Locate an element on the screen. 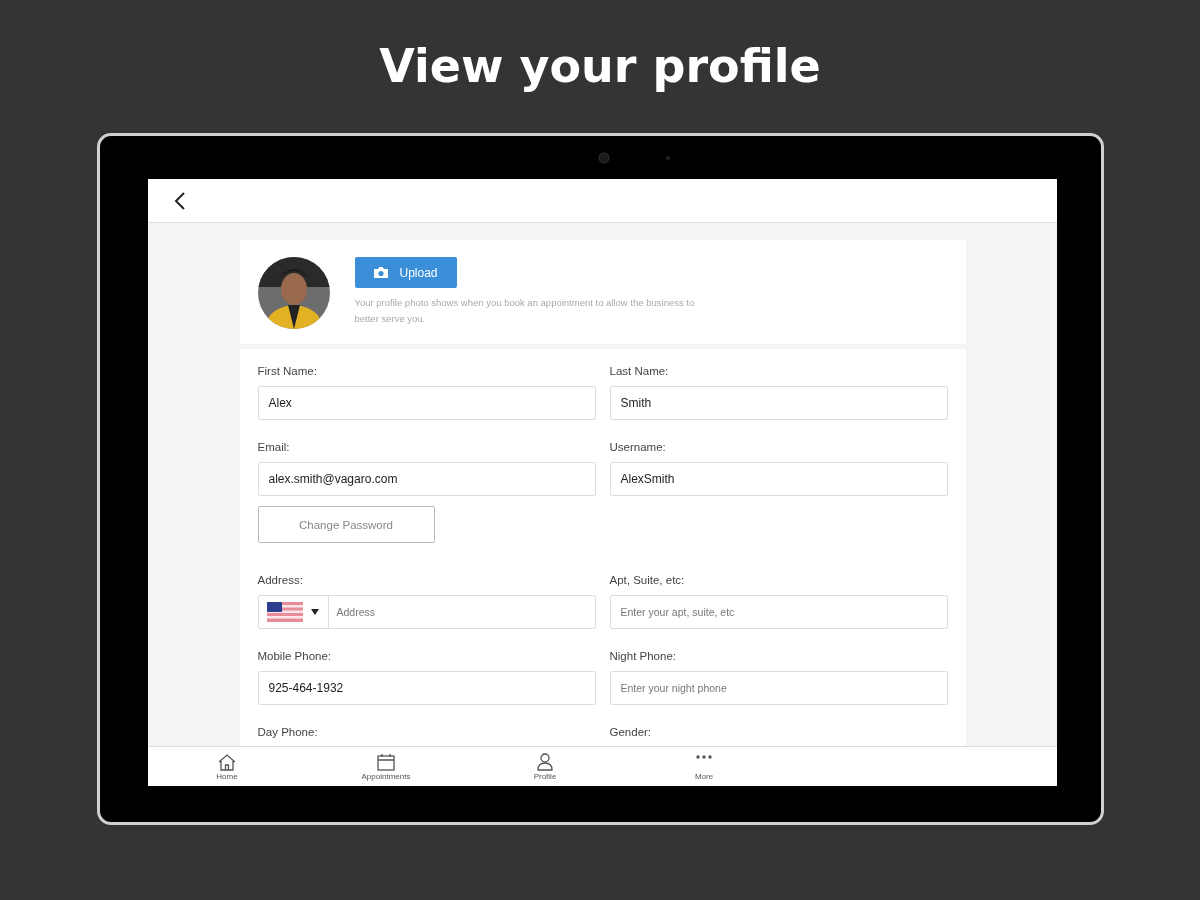 Image resolution: width=1200 pixels, height=900 pixels. home-icon is located at coordinates (227, 761).